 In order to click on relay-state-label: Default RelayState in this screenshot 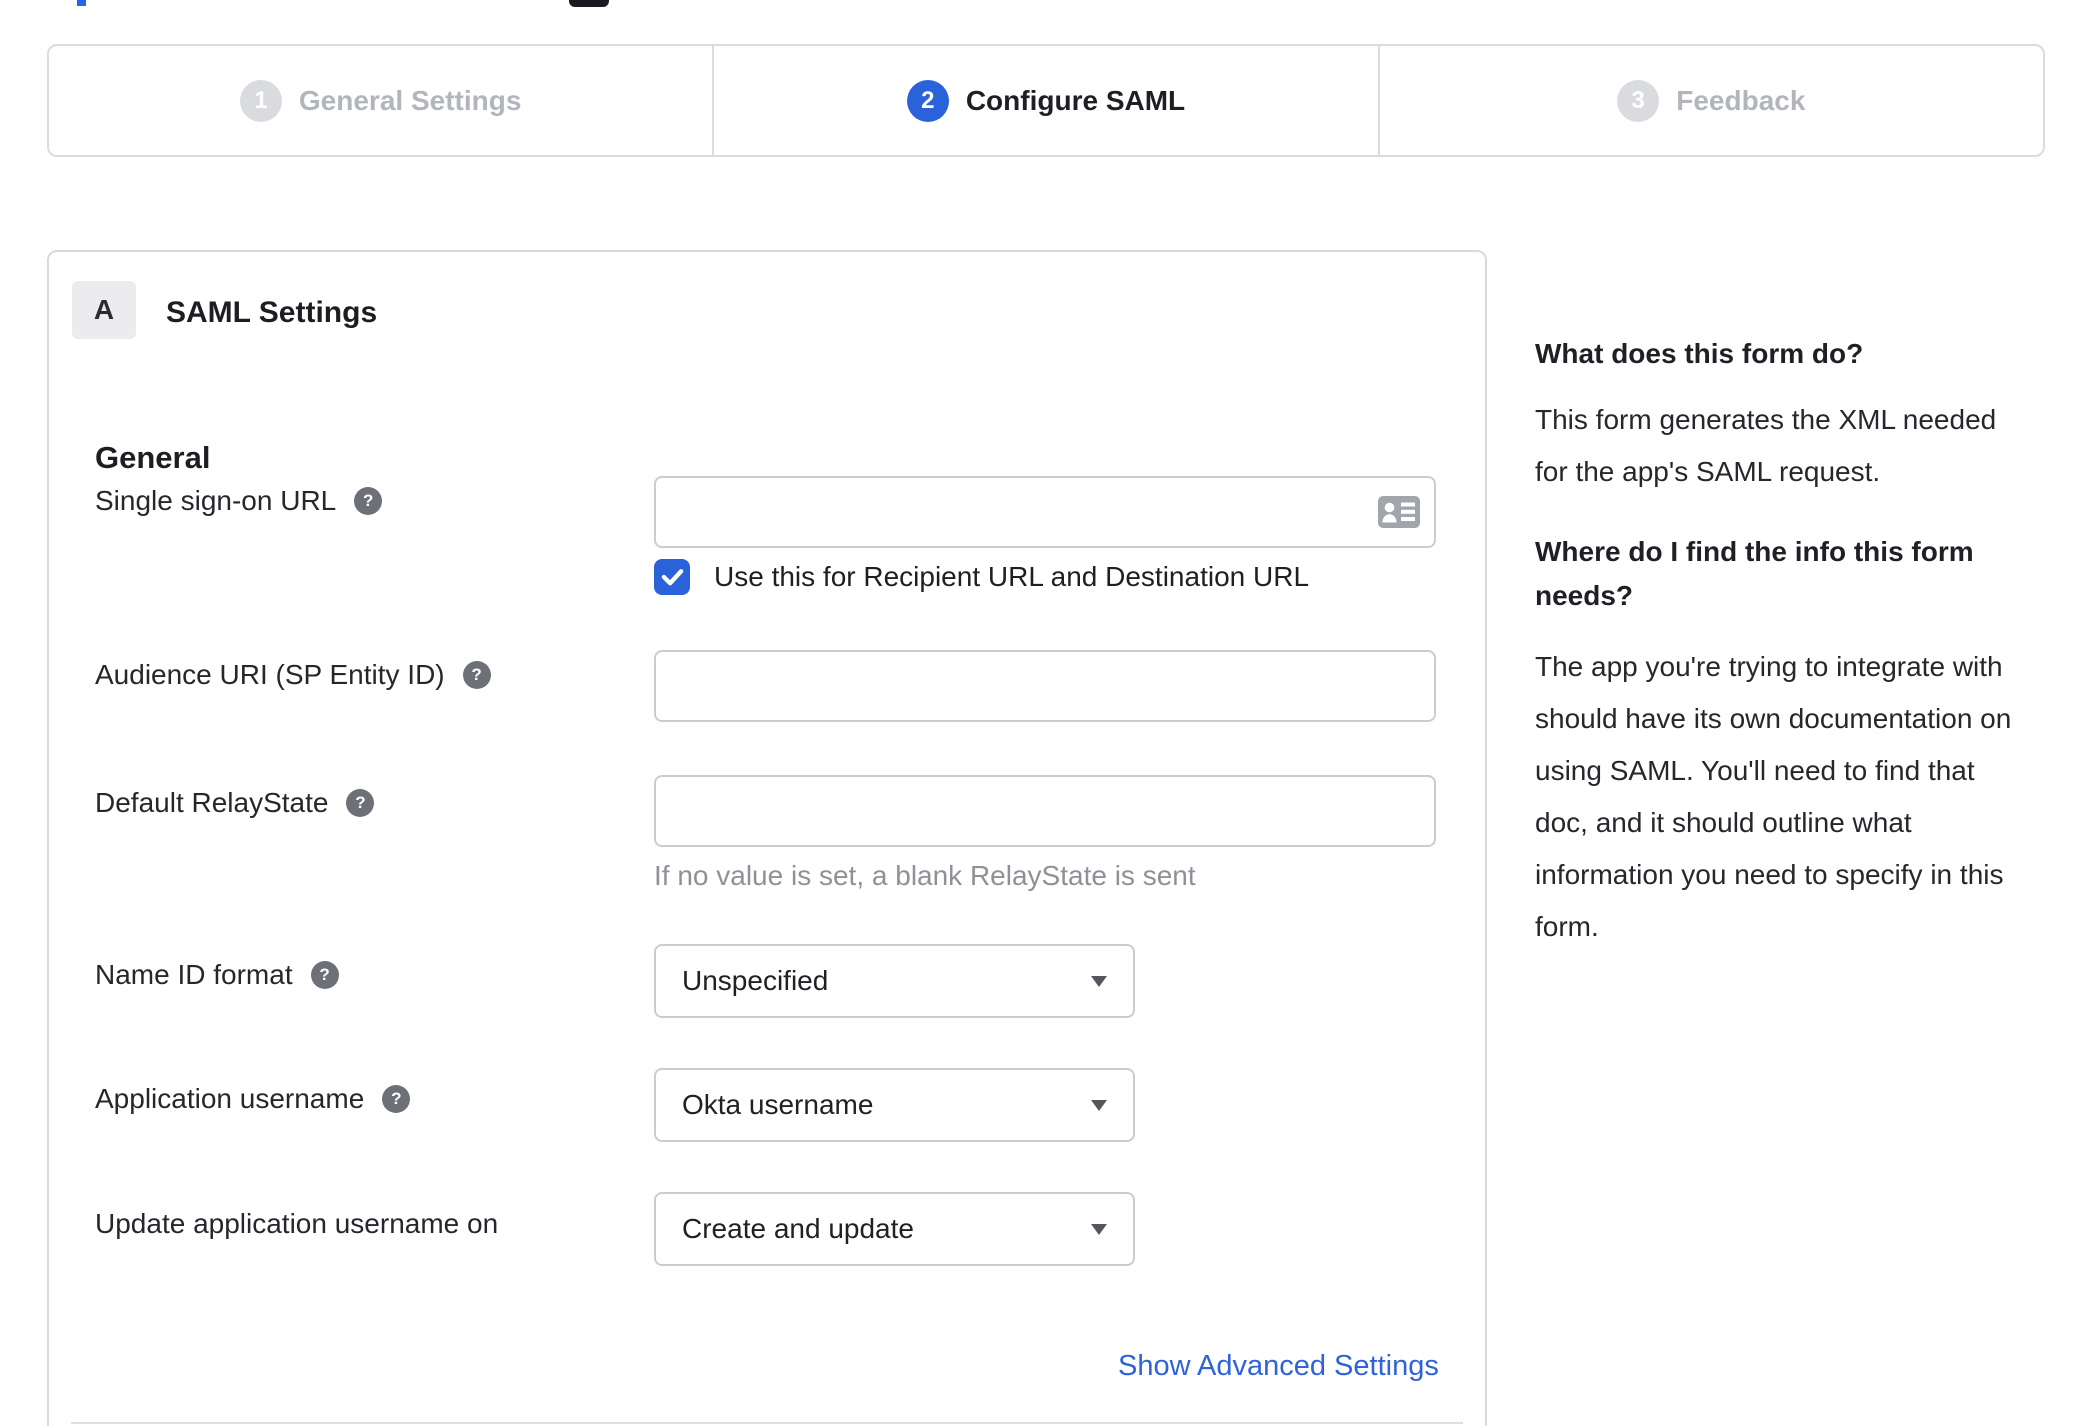, I will do `click(212, 802)`.